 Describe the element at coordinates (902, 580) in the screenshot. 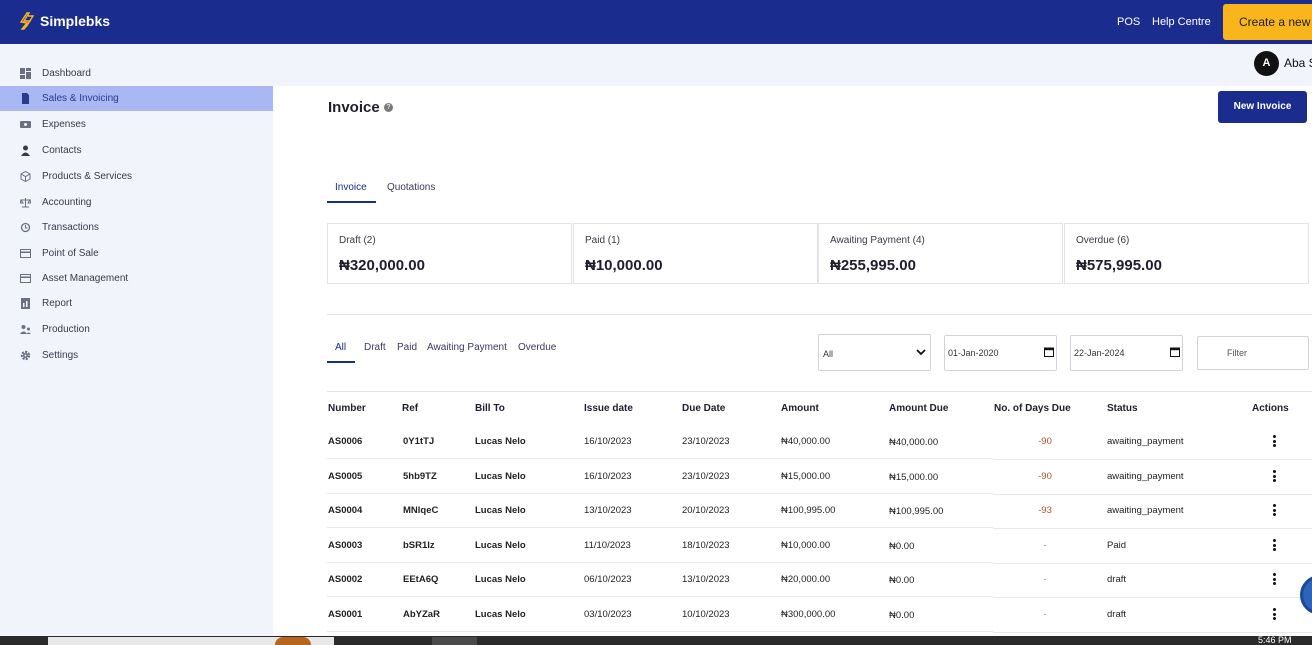

I see `cell-amount-due: ₦0.00` at that location.